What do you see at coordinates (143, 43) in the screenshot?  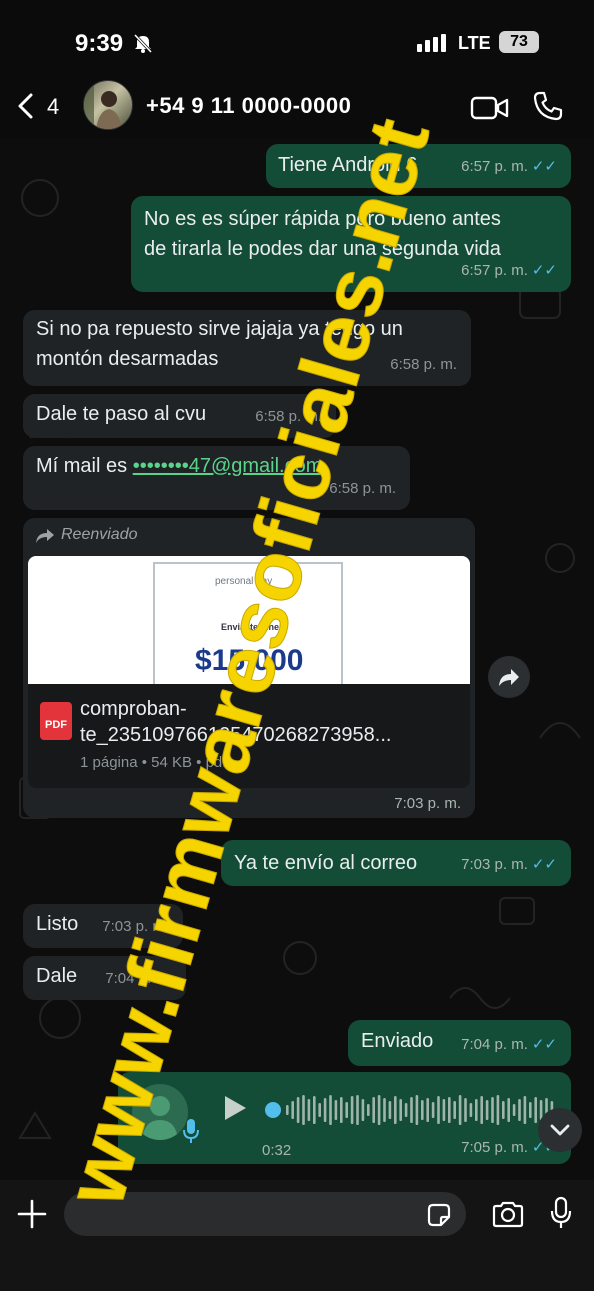 I see `muted-bell-icon` at bounding box center [143, 43].